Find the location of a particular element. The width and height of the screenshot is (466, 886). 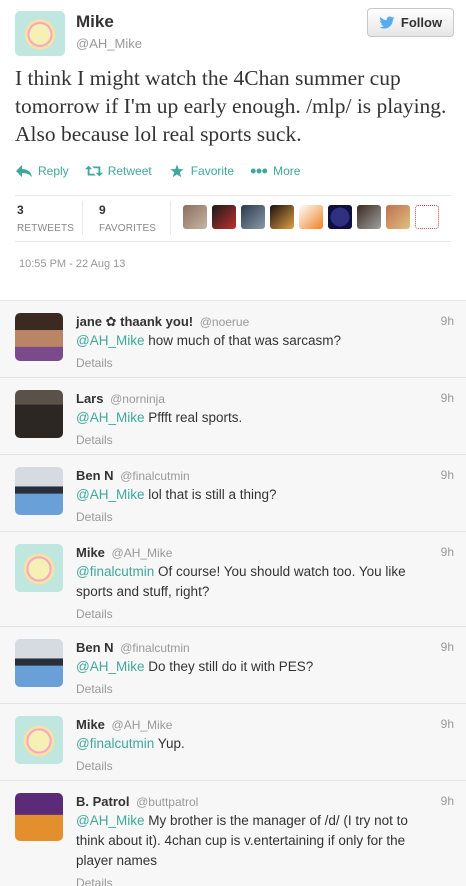

retweet-label: Retweet is located at coordinates (129, 171).